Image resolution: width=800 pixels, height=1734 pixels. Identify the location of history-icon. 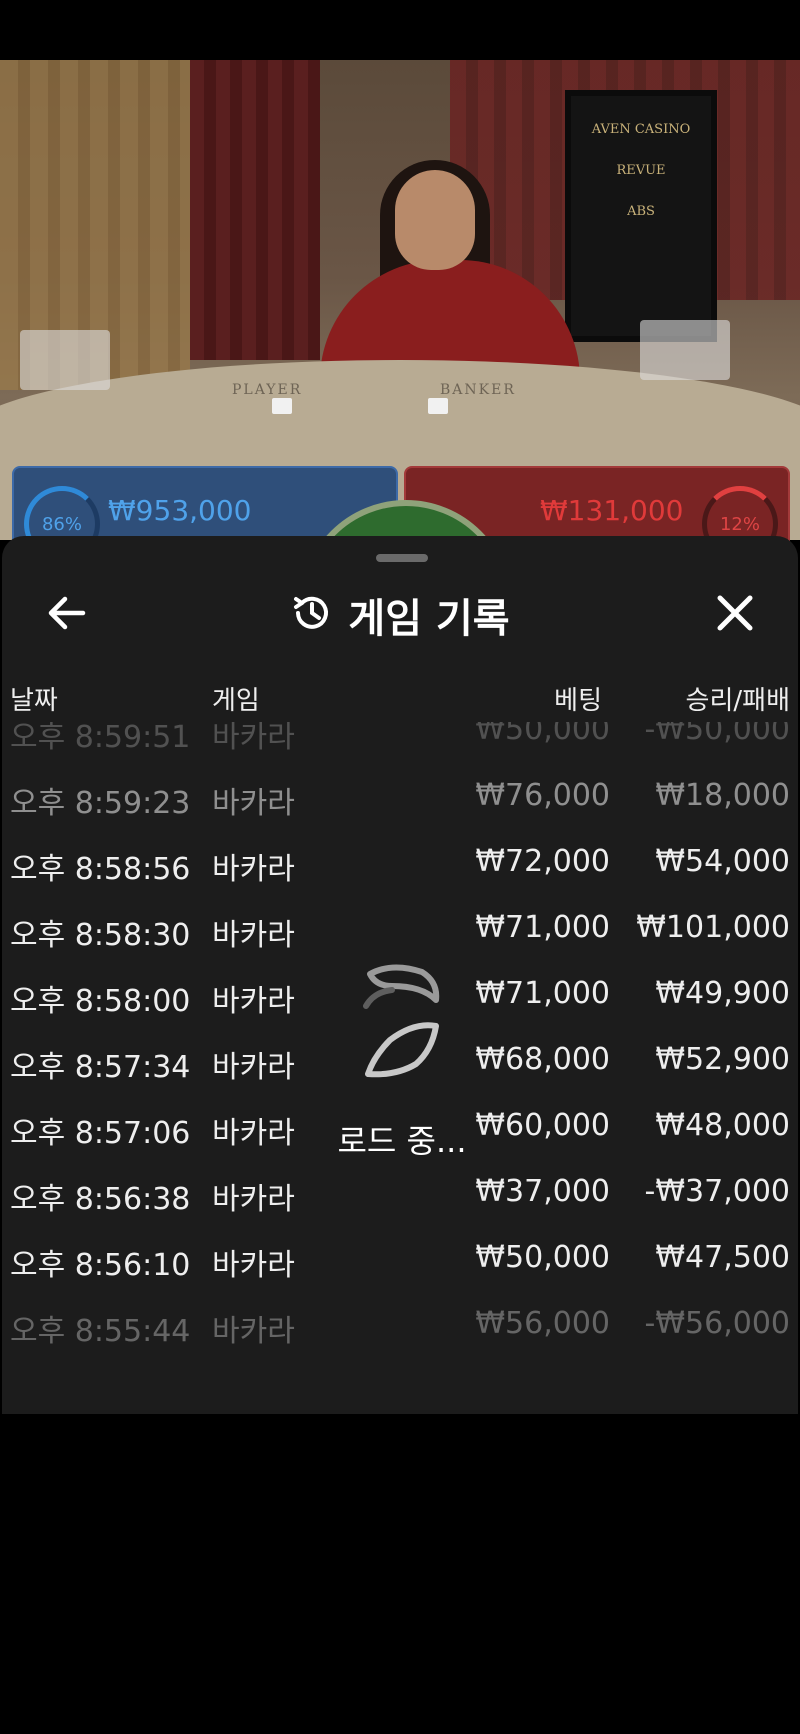
(312, 615).